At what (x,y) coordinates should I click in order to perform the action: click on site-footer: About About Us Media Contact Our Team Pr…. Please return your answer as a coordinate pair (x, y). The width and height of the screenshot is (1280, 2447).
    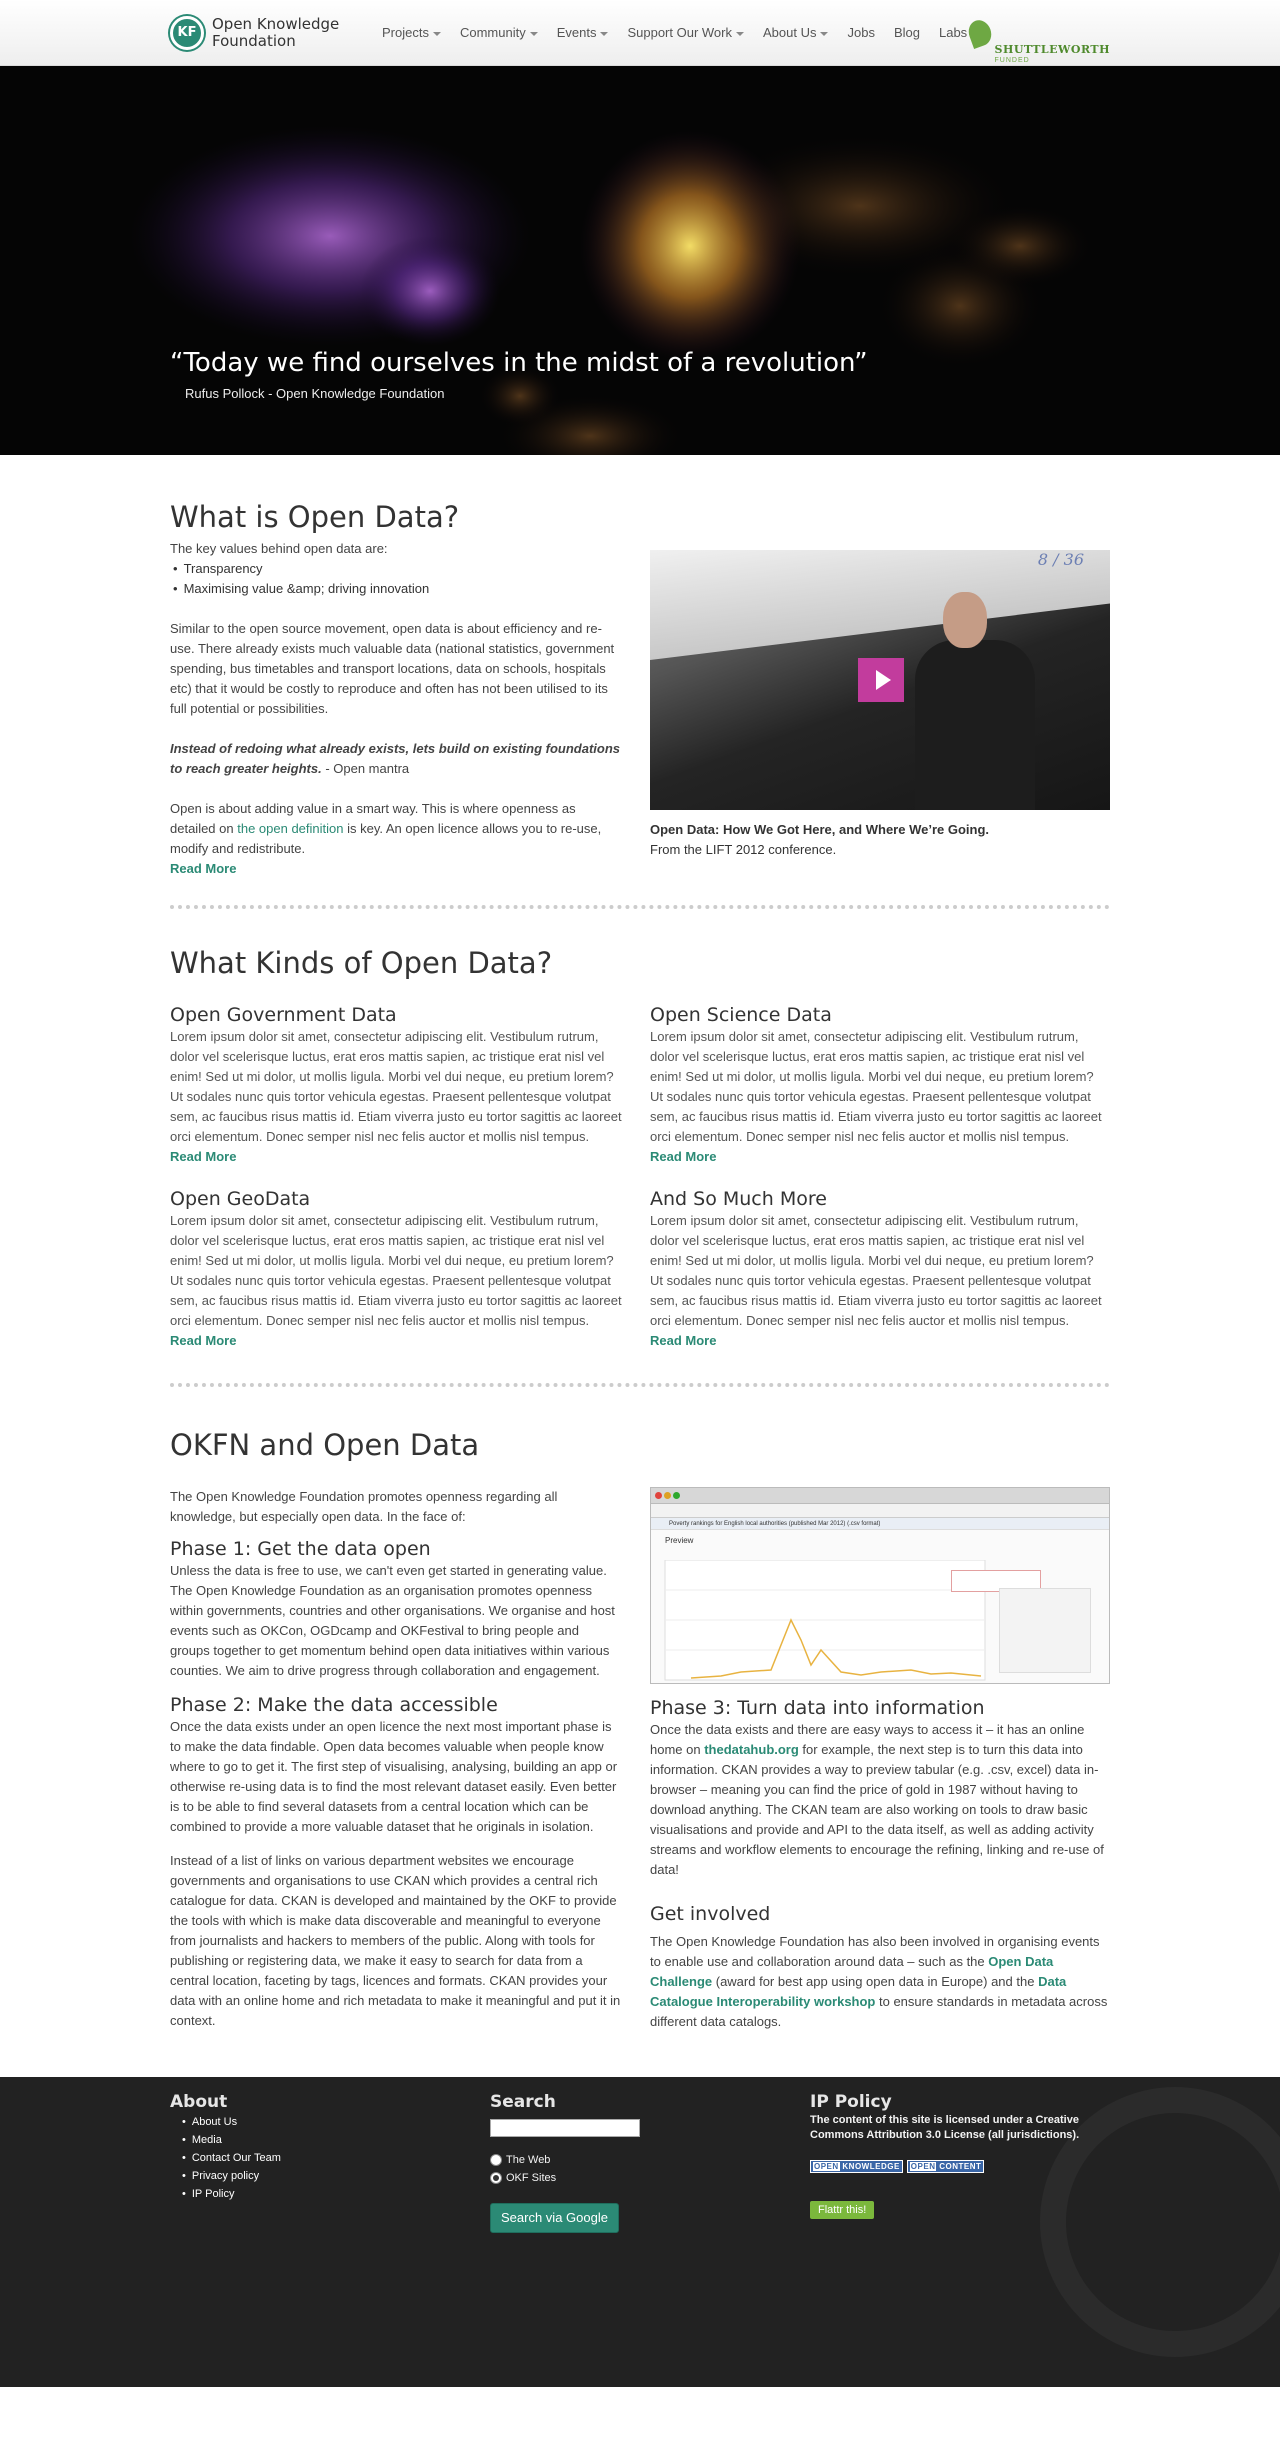
    Looking at the image, I should click on (640, 2232).